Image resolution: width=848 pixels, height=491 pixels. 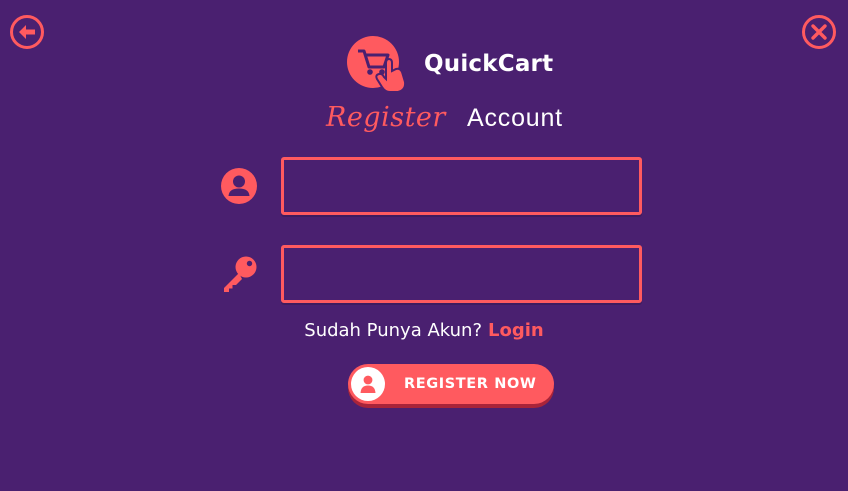 I want to click on key-icon, so click(x=240, y=274).